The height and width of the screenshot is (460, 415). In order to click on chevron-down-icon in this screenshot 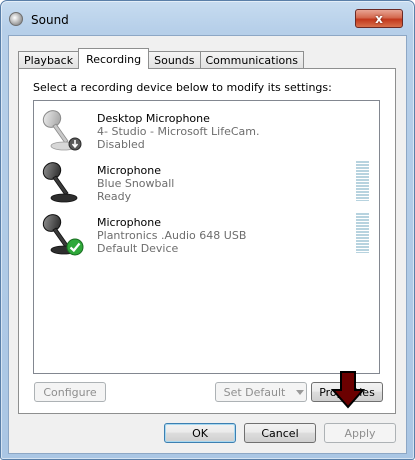, I will do `click(299, 392)`.